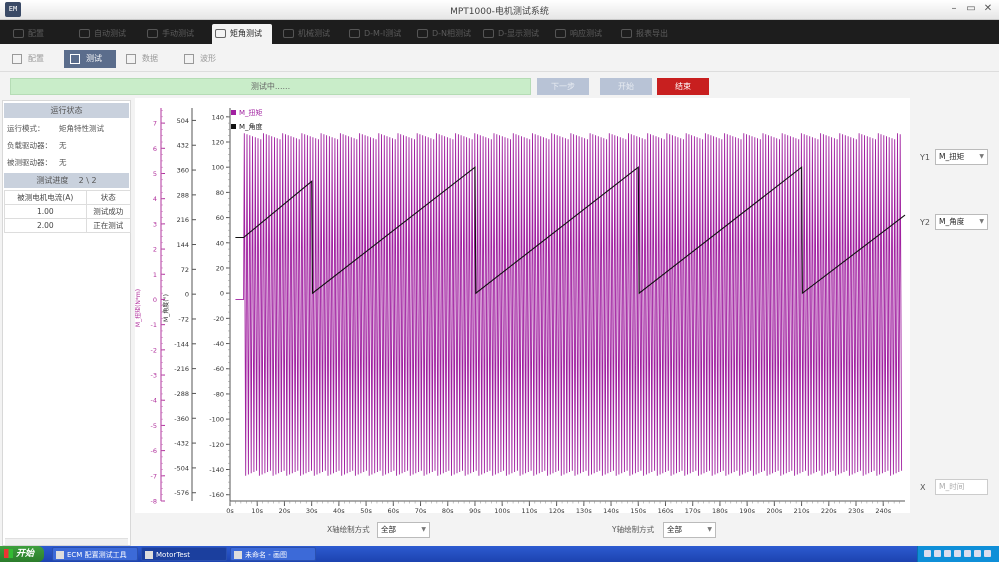 This screenshot has width=999, height=562. What do you see at coordinates (373, 34) in the screenshot?
I see `tab-dmi-test: D-M-I测试` at bounding box center [373, 34].